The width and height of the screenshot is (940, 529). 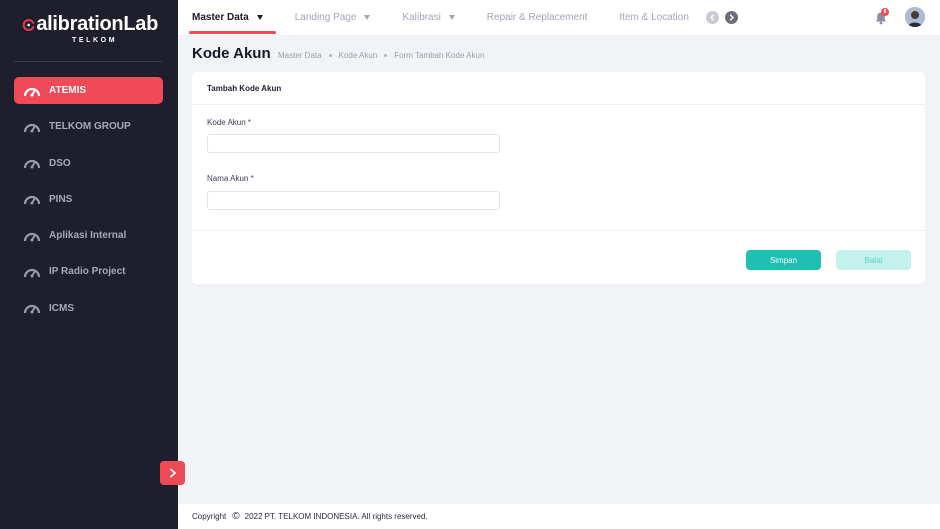 I want to click on sidebar-item-aplikasi-internal: Aplikasi Internal, so click(x=88, y=235).